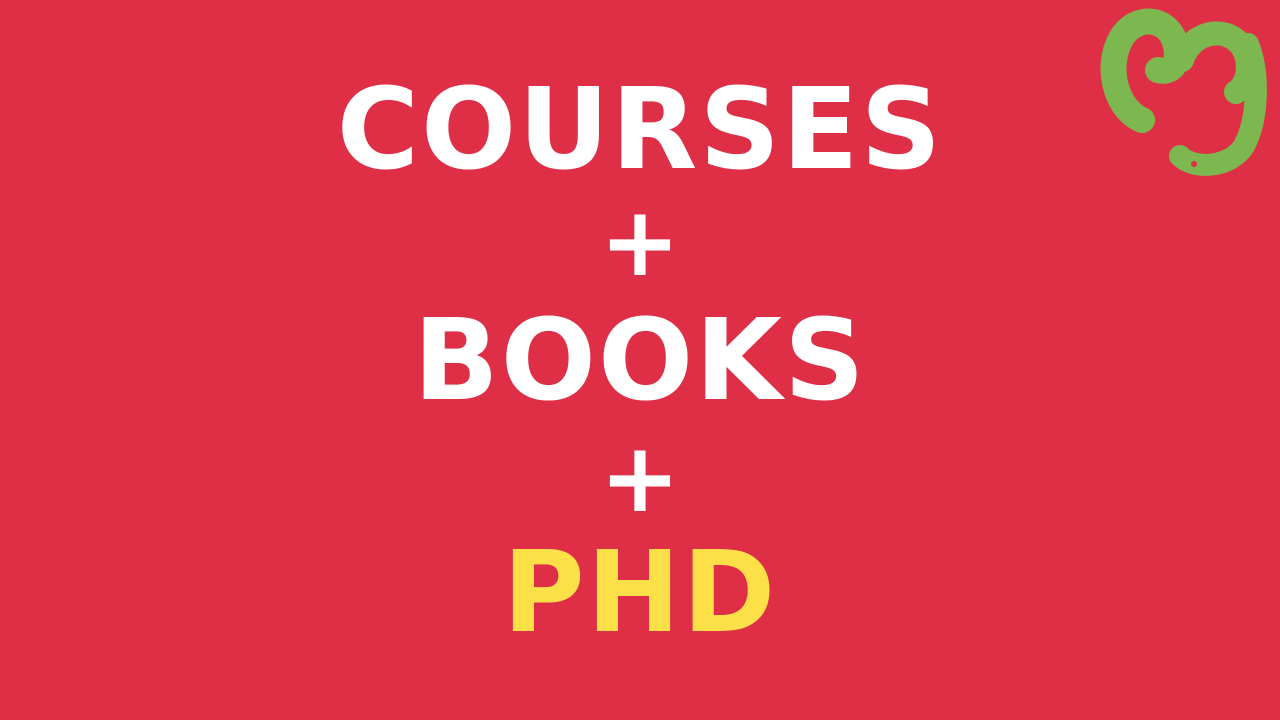 The width and height of the screenshot is (1280, 720). What do you see at coordinates (1194, 164) in the screenshot?
I see `logo-dot` at bounding box center [1194, 164].